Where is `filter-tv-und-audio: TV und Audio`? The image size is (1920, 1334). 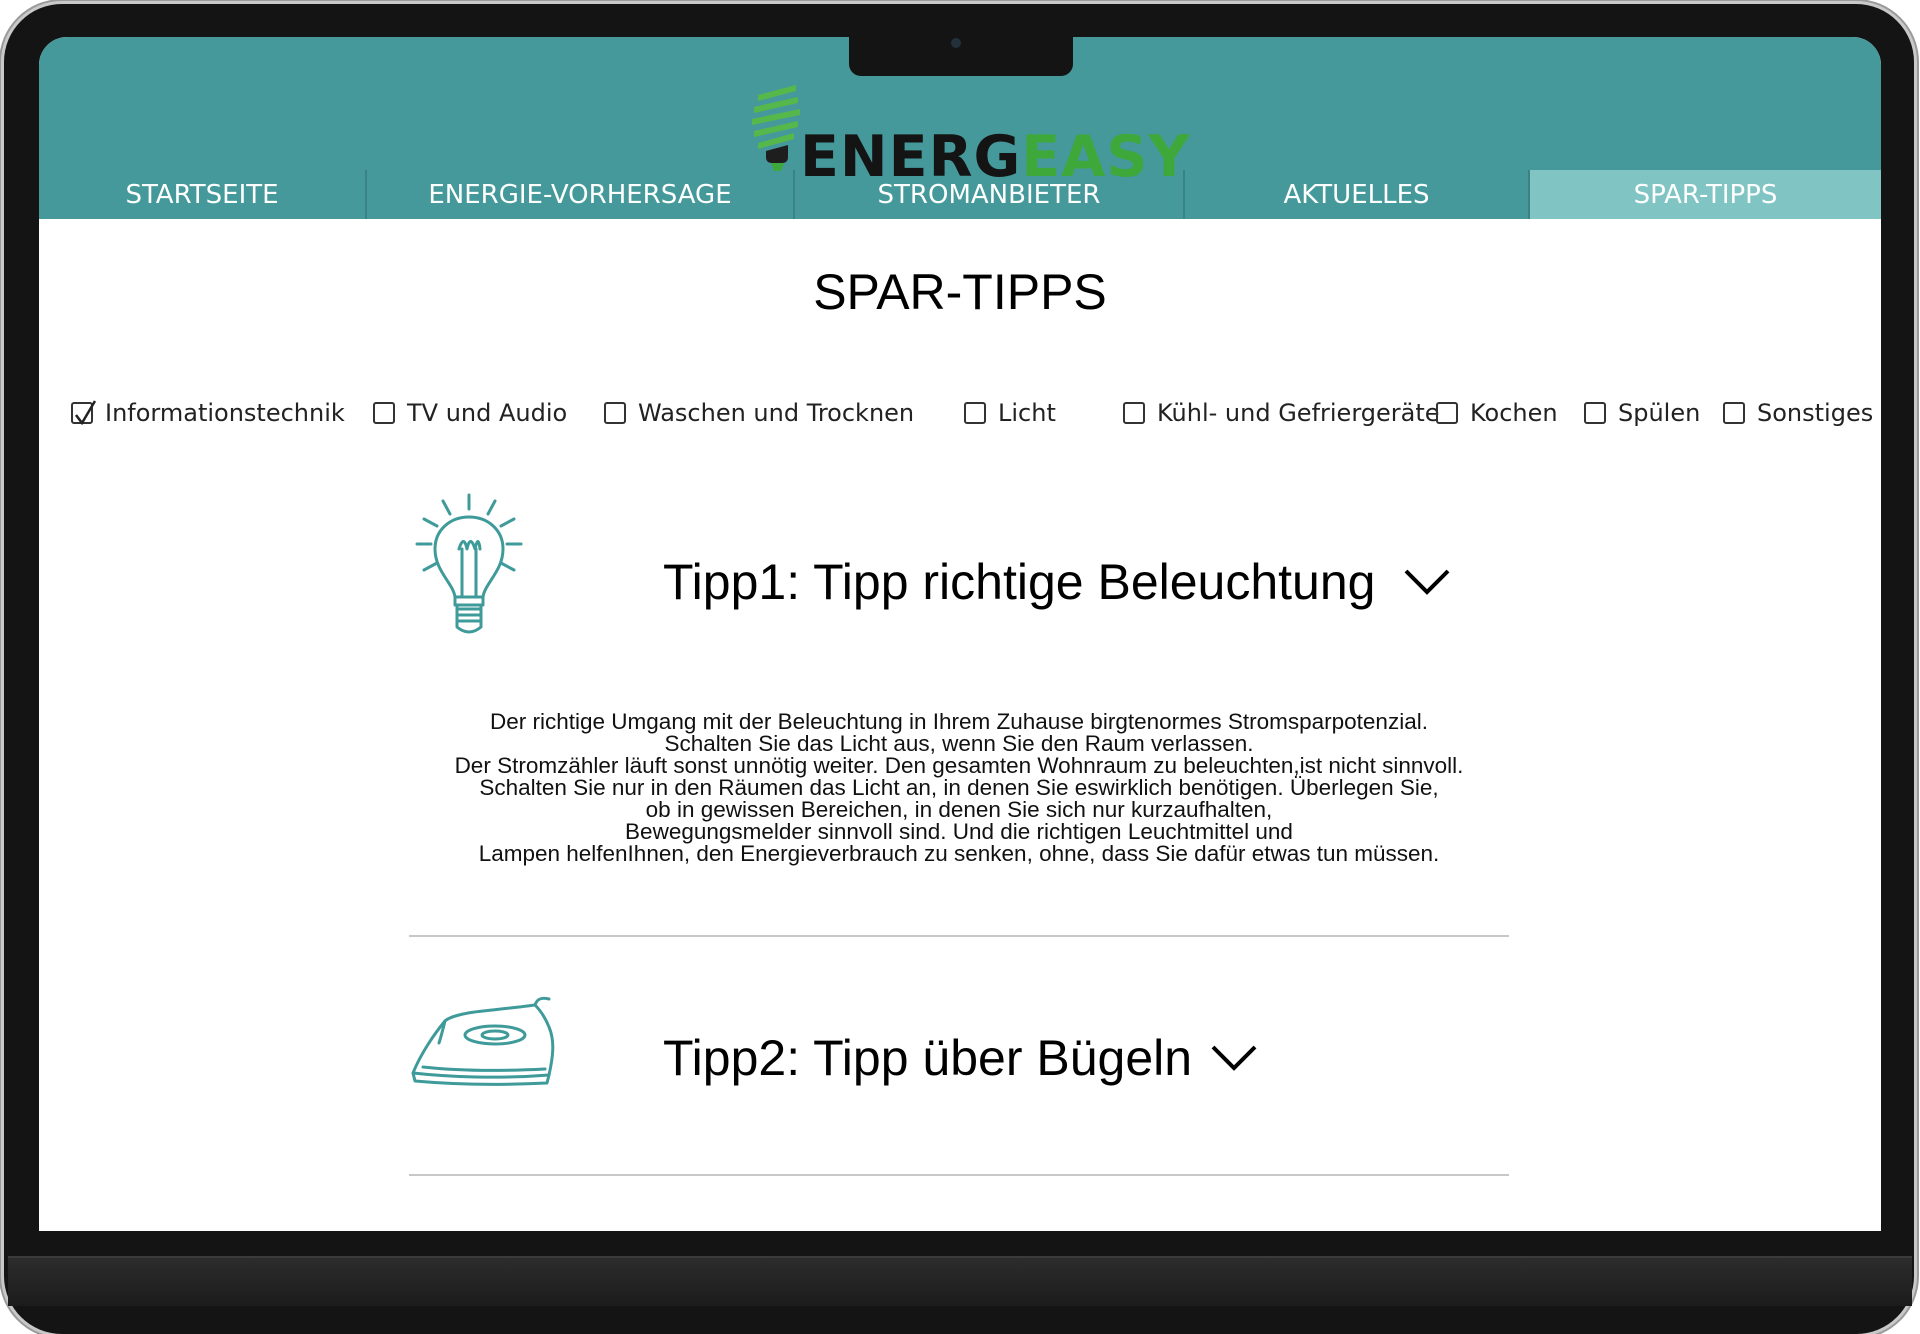
filter-tv-und-audio: TV und Audio is located at coordinates (470, 413).